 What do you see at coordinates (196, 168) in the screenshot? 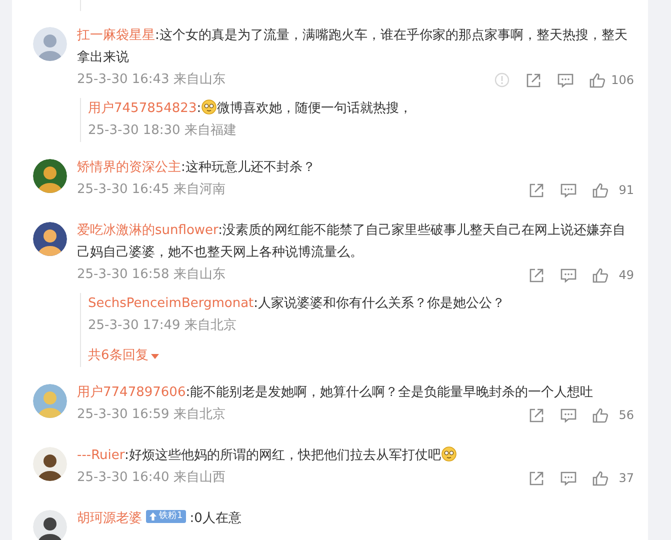
I see `comment-text: 矫情界的资深公主:这种玩意儿还不封杀？` at bounding box center [196, 168].